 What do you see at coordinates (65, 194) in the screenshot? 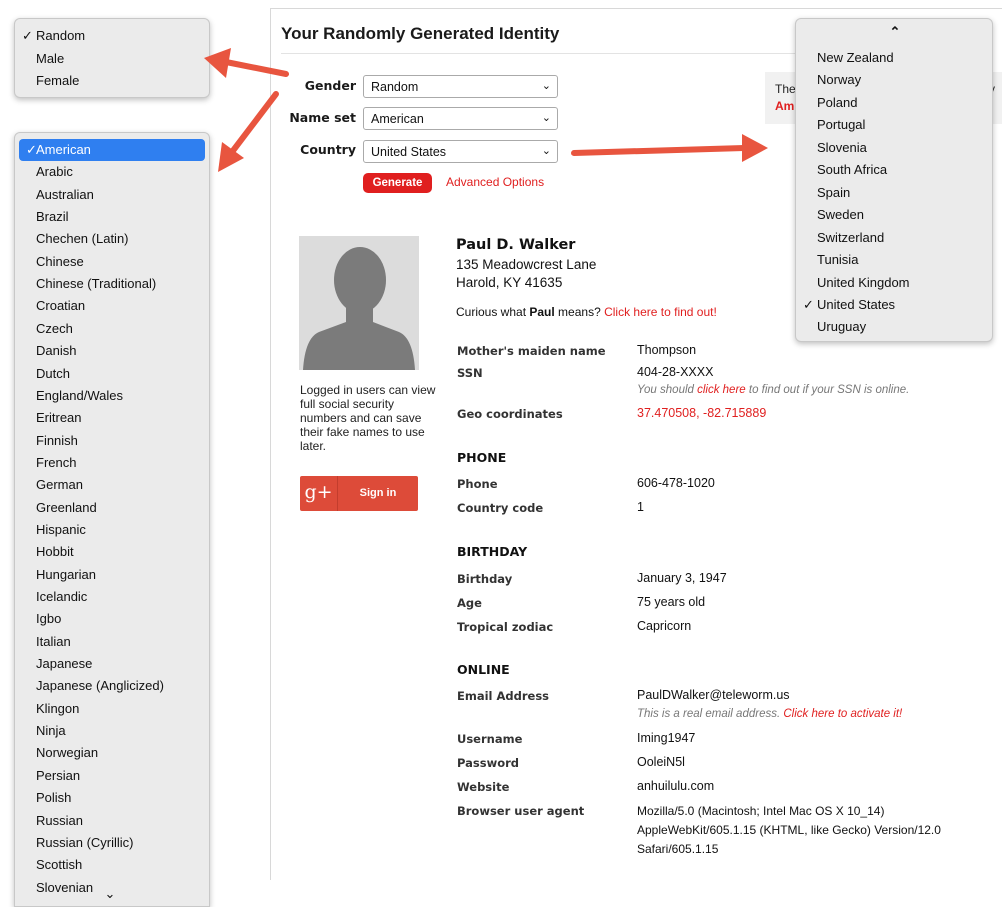
I see `nameset-option-item-label: Australian` at bounding box center [65, 194].